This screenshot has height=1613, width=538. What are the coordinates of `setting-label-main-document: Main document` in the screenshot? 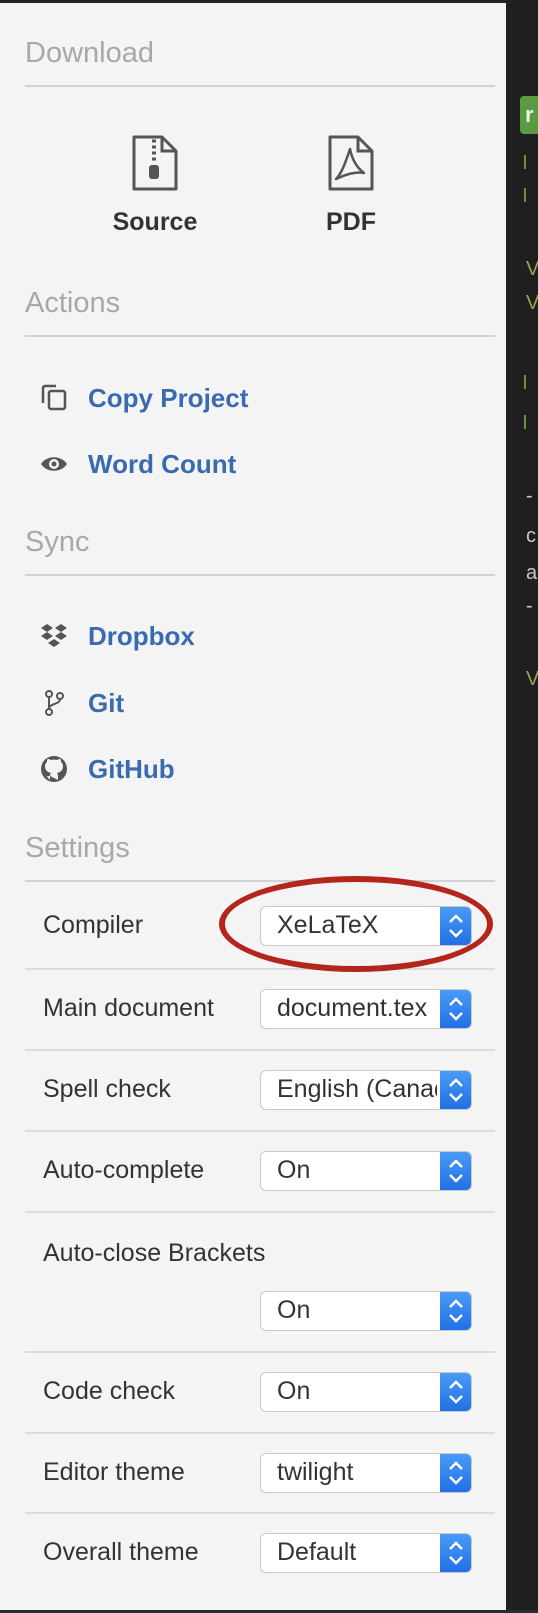 It's located at (128, 1008).